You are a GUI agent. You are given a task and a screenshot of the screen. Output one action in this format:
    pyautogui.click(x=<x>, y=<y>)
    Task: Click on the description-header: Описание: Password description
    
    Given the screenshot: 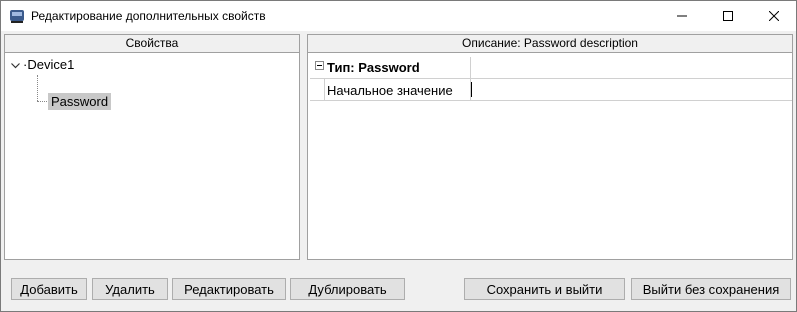 What is the action you would take?
    pyautogui.click(x=550, y=44)
    